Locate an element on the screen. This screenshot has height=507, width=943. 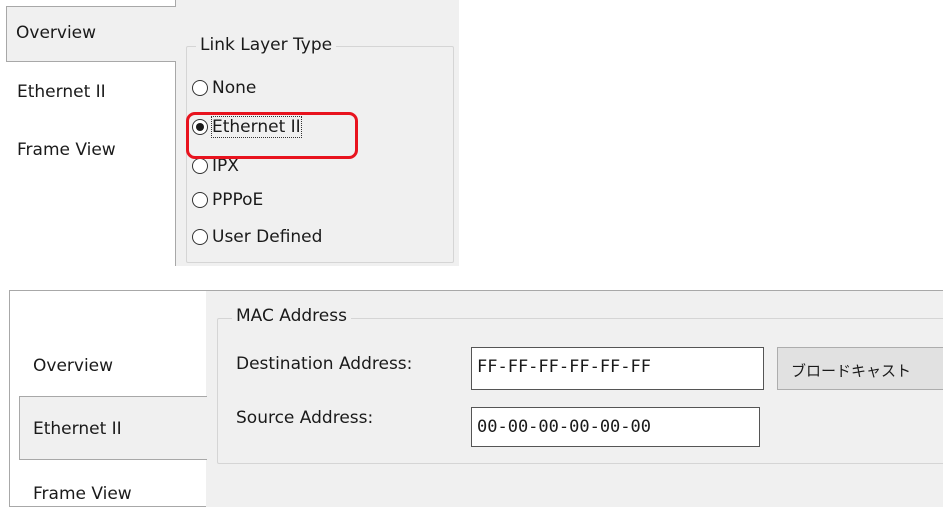
radio-label: IPX is located at coordinates (225, 166).